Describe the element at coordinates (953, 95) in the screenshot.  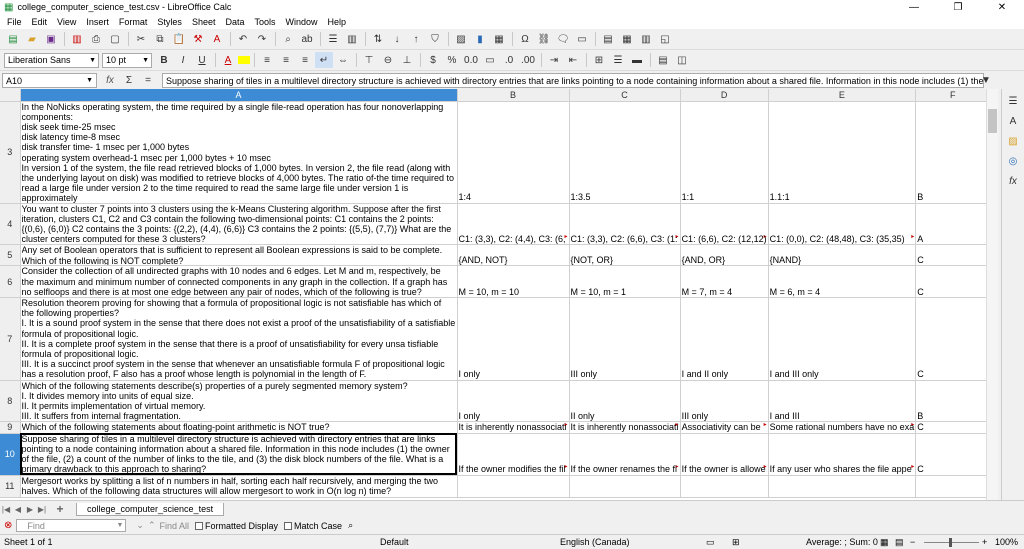
I see `column-header-f: F` at that location.